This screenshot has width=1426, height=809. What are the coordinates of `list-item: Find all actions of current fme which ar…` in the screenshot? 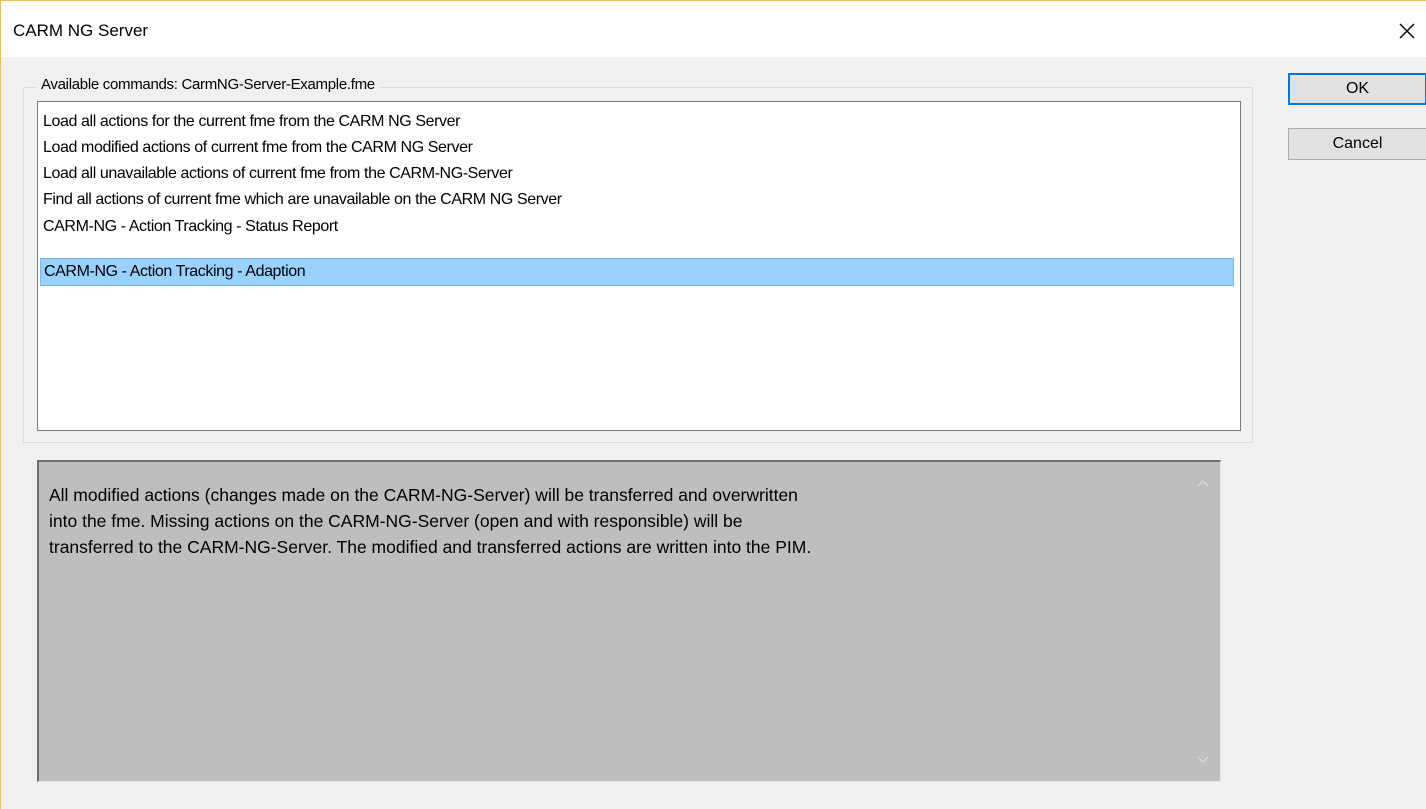 It's located at (637, 200).